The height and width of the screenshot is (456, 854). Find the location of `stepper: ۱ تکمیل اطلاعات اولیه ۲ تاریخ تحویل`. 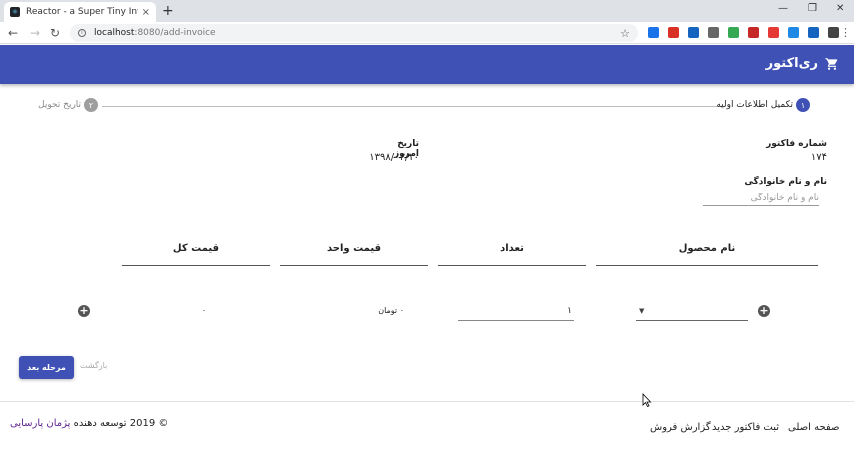

stepper: ۱ تکمیل اطلاعات اولیه ۲ تاریخ تحویل is located at coordinates (424, 107).